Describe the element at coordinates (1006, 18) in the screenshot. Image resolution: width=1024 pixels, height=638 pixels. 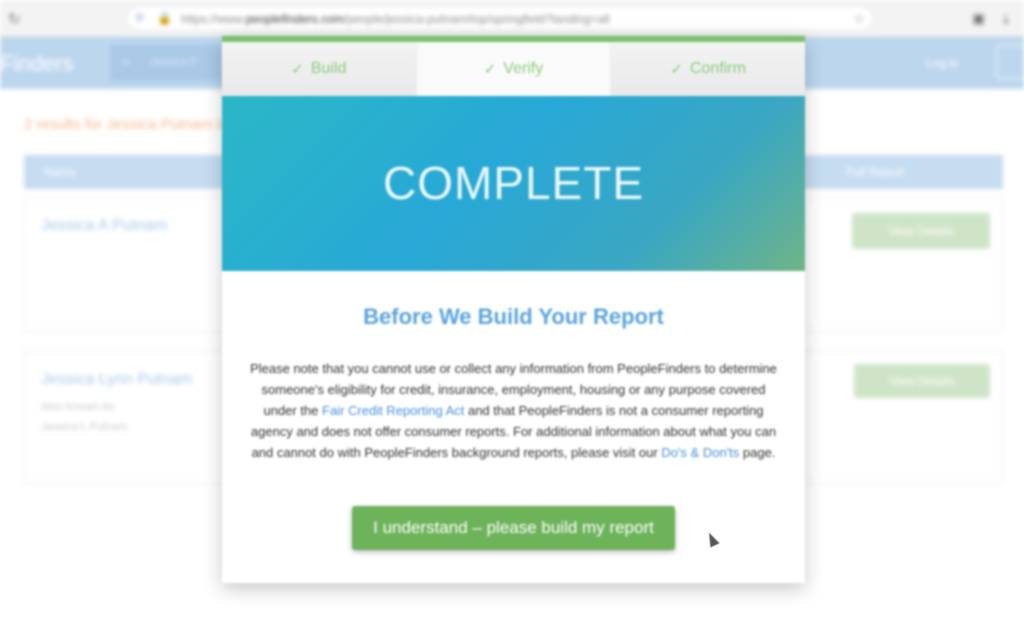
I see `download-icon: ⤓` at that location.